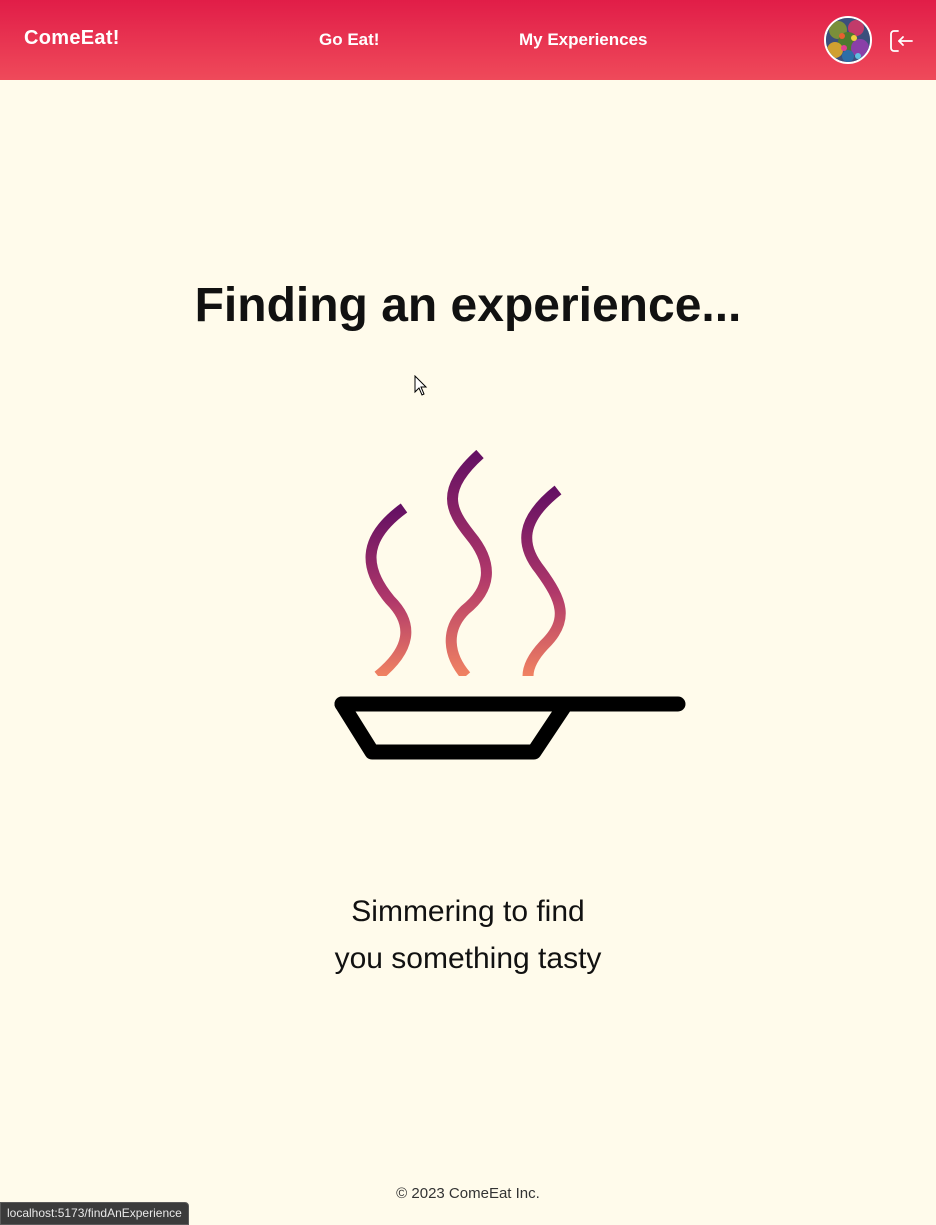  What do you see at coordinates (468, 1193) in the screenshot?
I see `footer-copyright: © 2023 ComeEat Inc.` at bounding box center [468, 1193].